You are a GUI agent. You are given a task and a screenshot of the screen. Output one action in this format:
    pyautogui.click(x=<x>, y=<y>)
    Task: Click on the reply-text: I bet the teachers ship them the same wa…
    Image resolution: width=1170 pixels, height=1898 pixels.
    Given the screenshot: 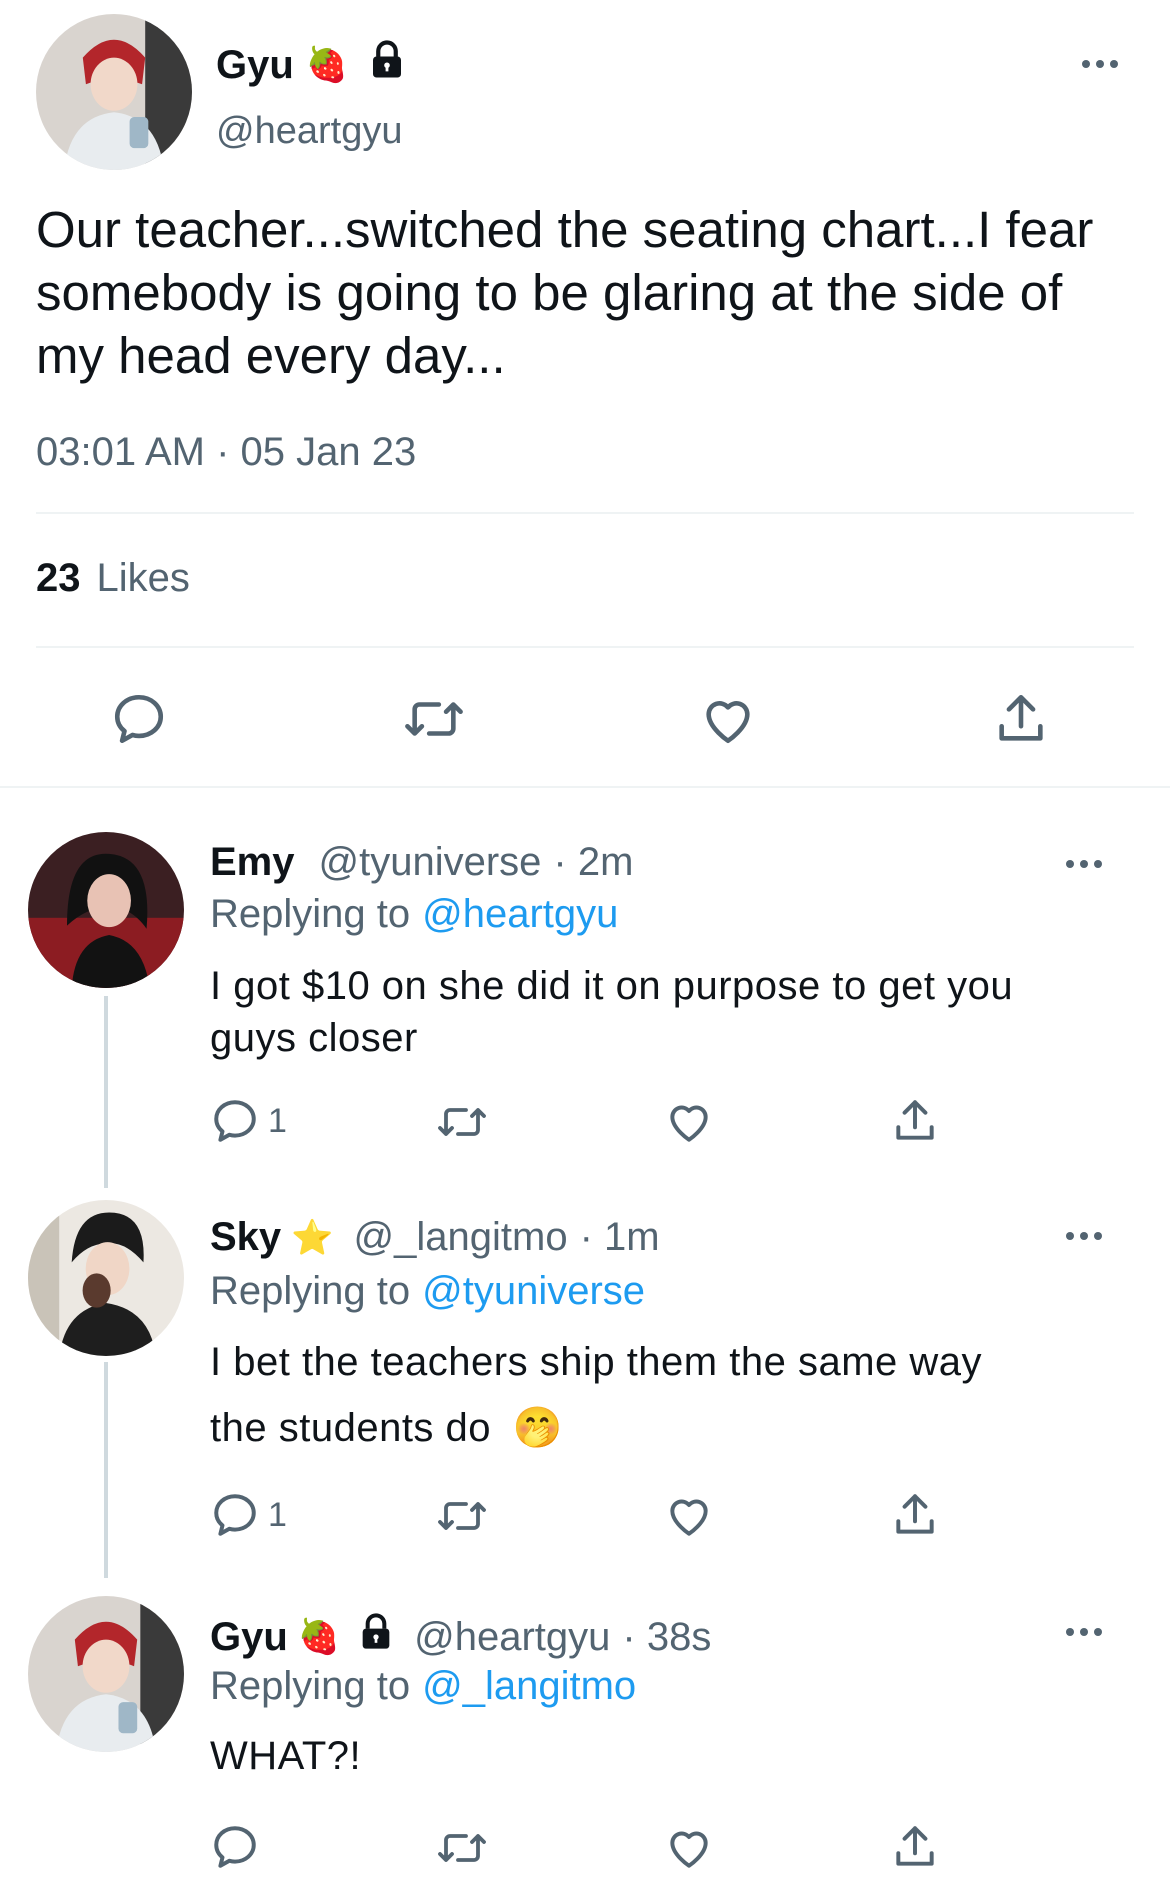 What is the action you would take?
    pyautogui.click(x=670, y=1395)
    